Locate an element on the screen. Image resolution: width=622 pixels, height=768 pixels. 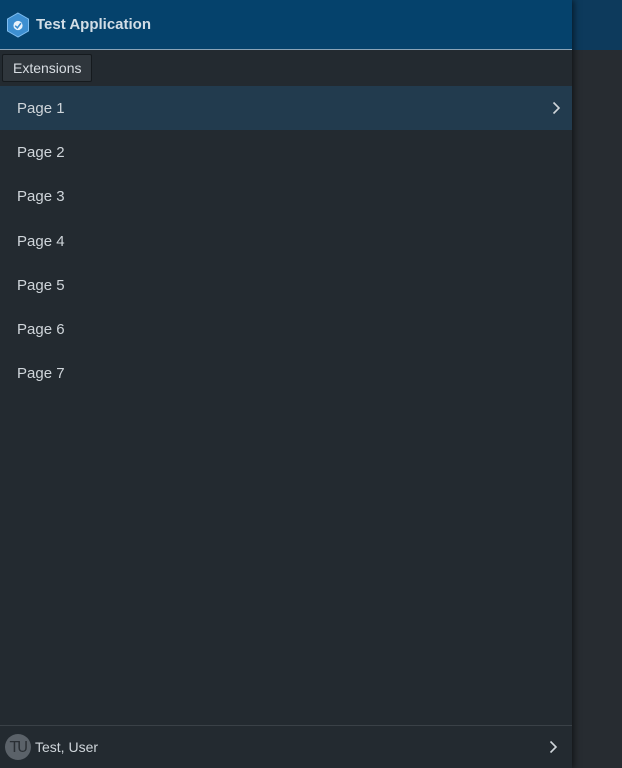
nav-item-page-2: Page 2 is located at coordinates (286, 152).